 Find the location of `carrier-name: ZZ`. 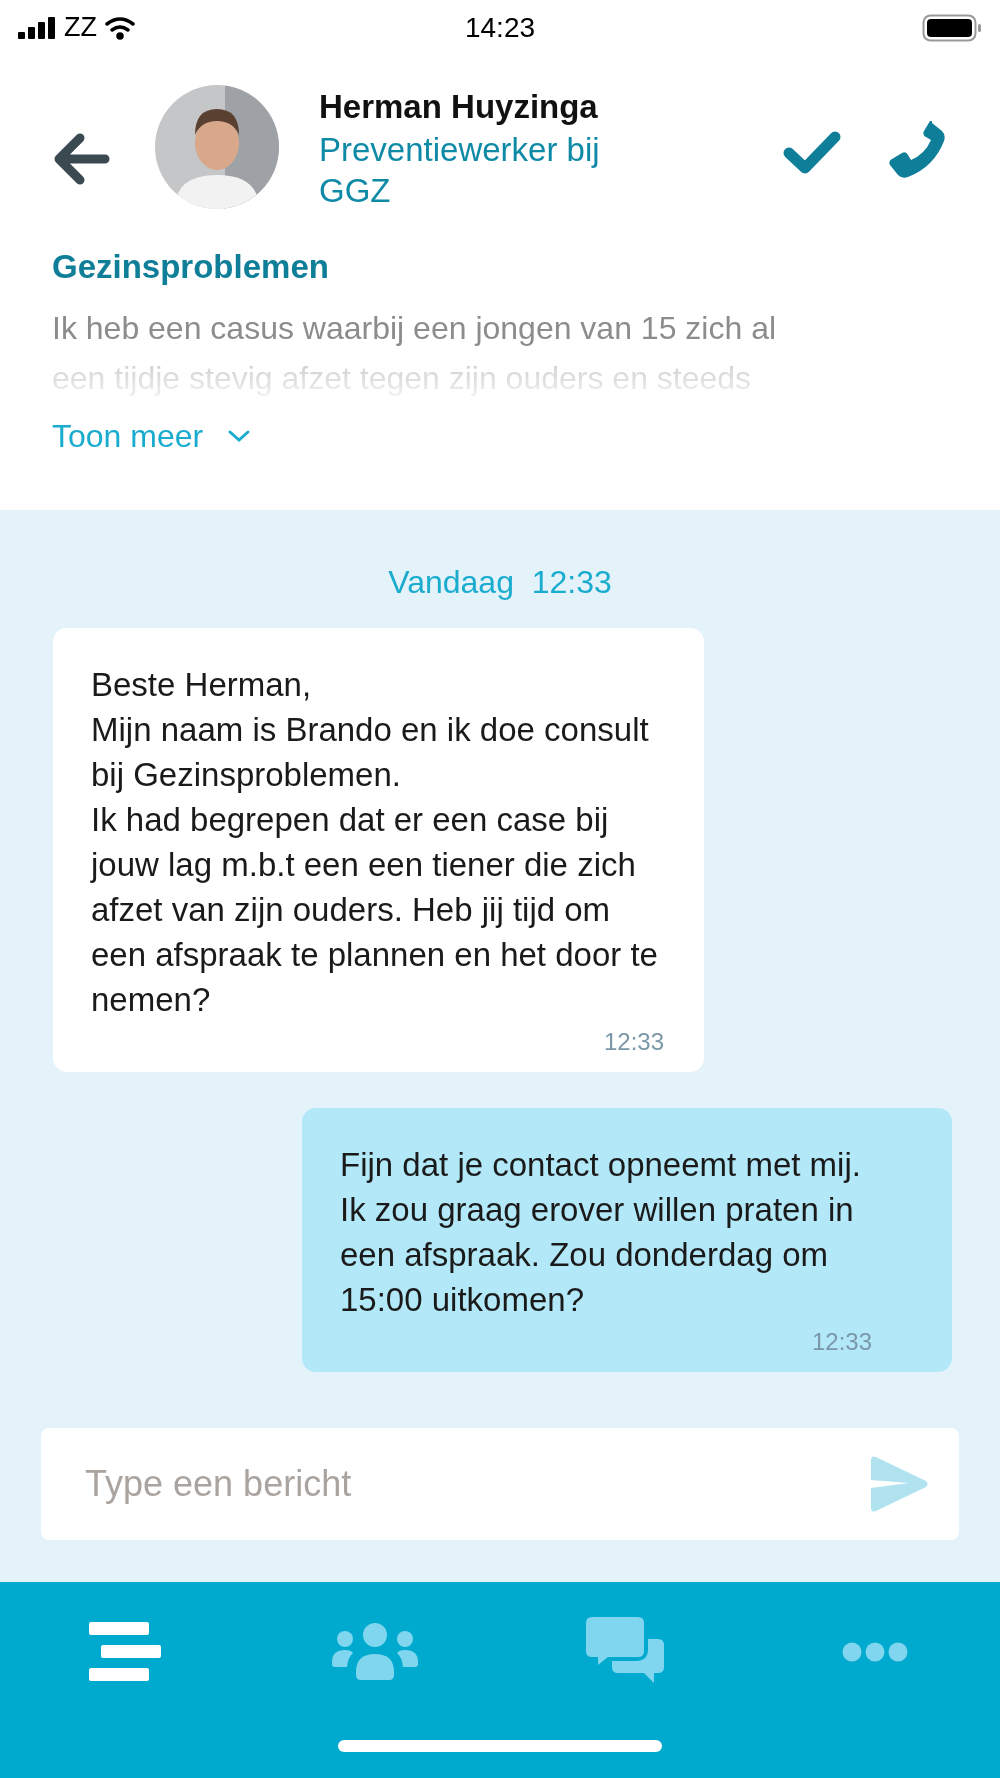

carrier-name: ZZ is located at coordinates (80, 28).